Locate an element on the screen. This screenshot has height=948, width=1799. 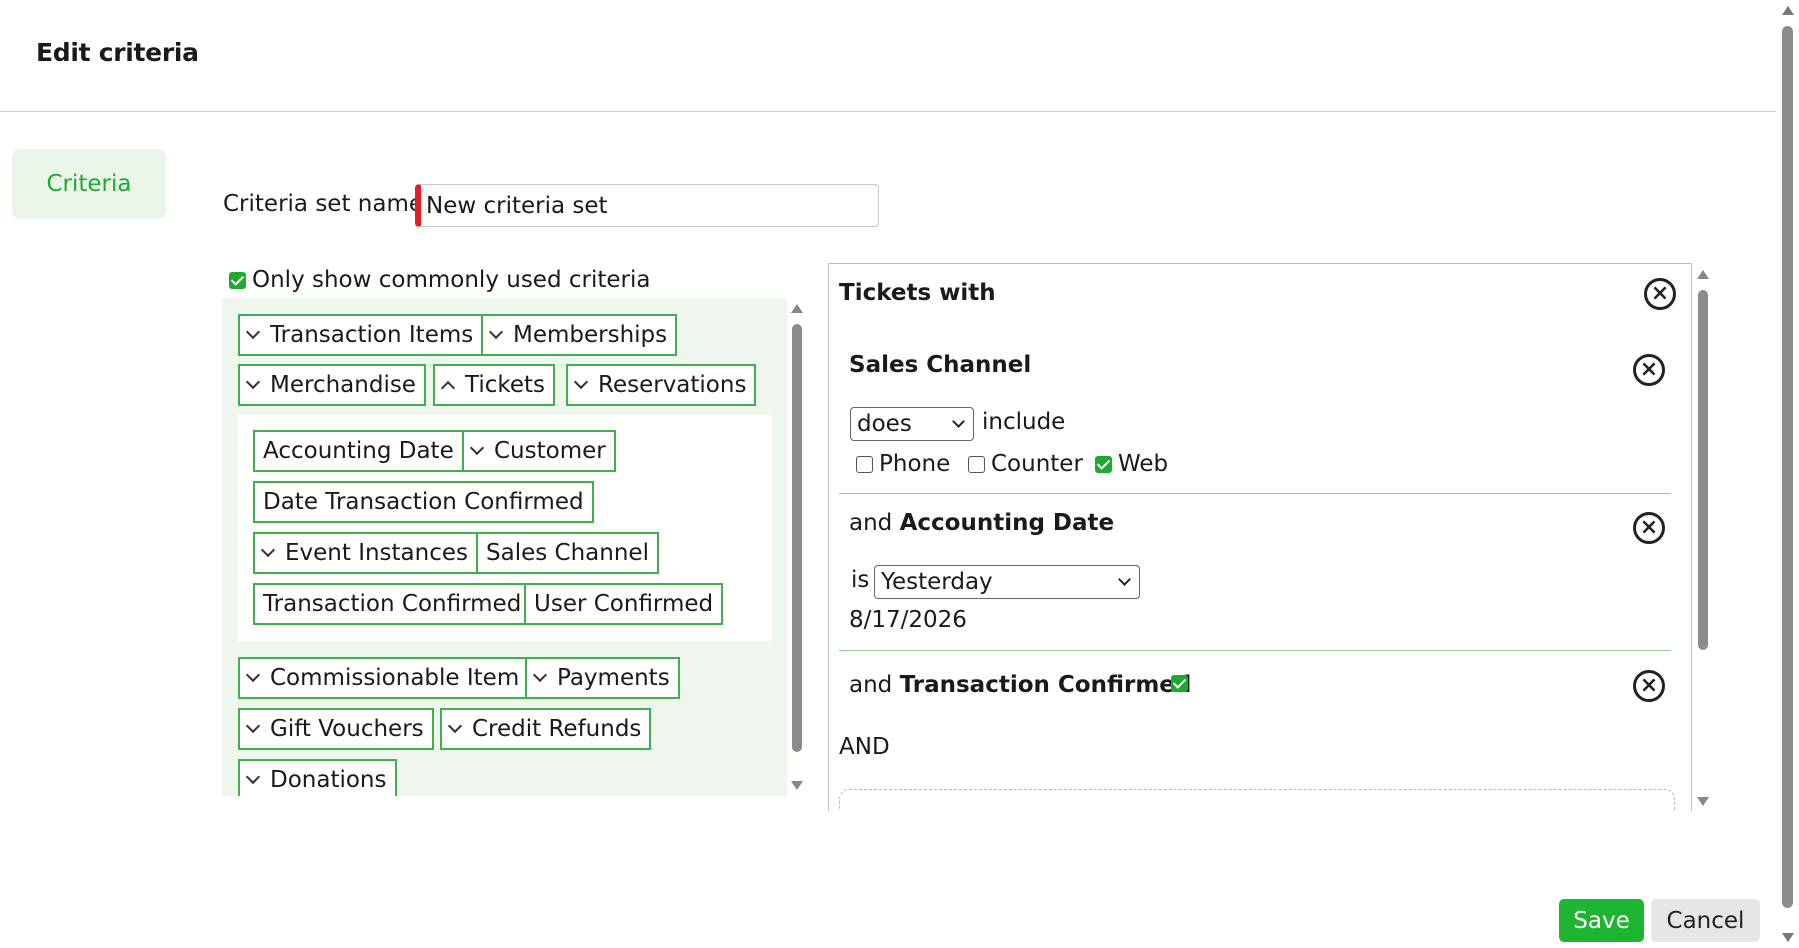
picker-scrollbar is located at coordinates (797, 547).